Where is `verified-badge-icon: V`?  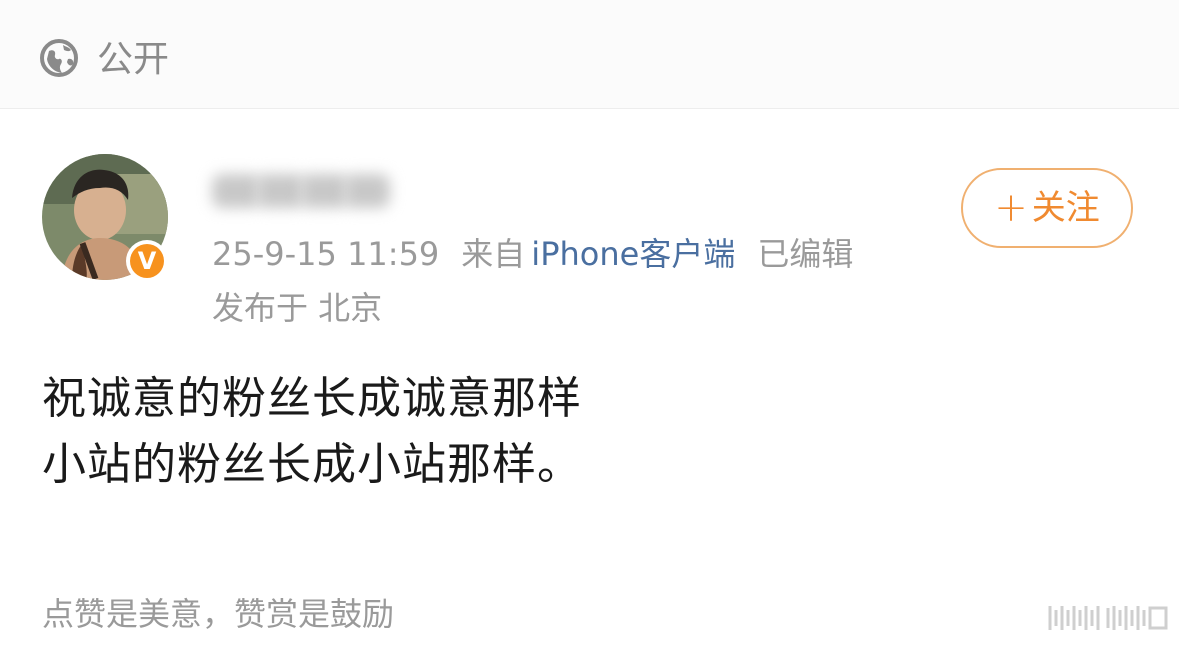
verified-badge-icon: V is located at coordinates (147, 261).